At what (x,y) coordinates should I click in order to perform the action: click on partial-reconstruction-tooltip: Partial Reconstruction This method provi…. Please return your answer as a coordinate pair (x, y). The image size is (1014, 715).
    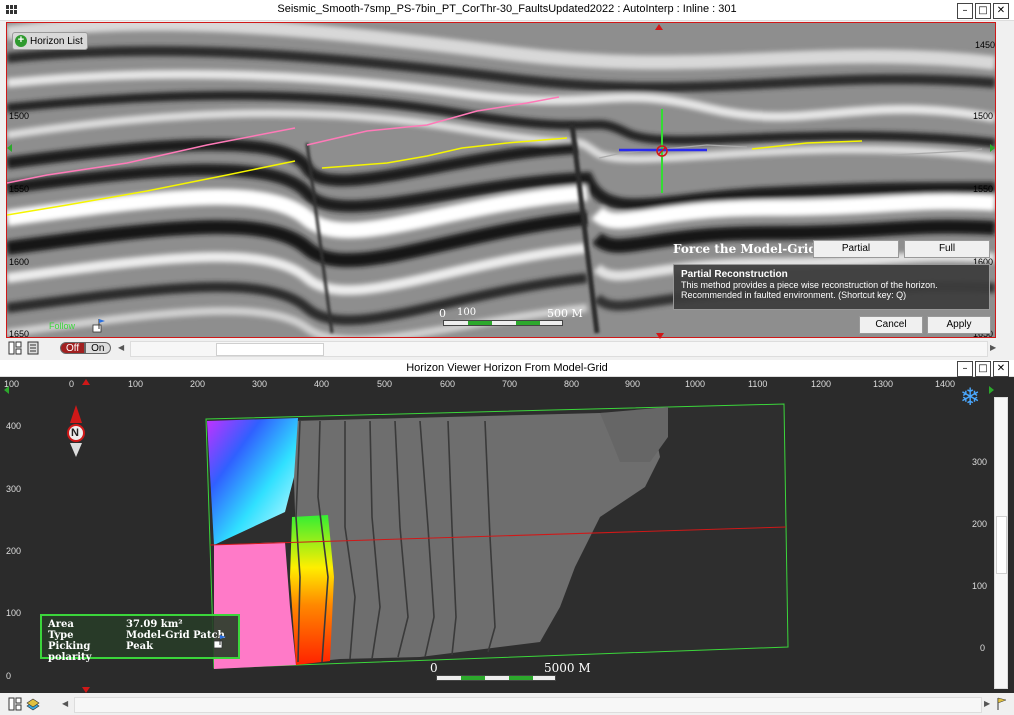
    Looking at the image, I should click on (831, 287).